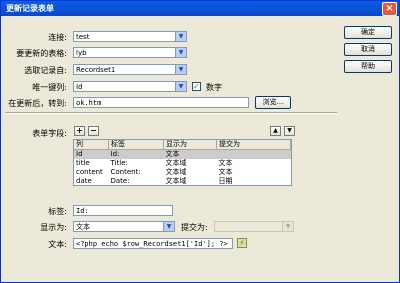 The image size is (400, 283). What do you see at coordinates (96, 70) in the screenshot?
I see `recordset-value: Recordset1` at bounding box center [96, 70].